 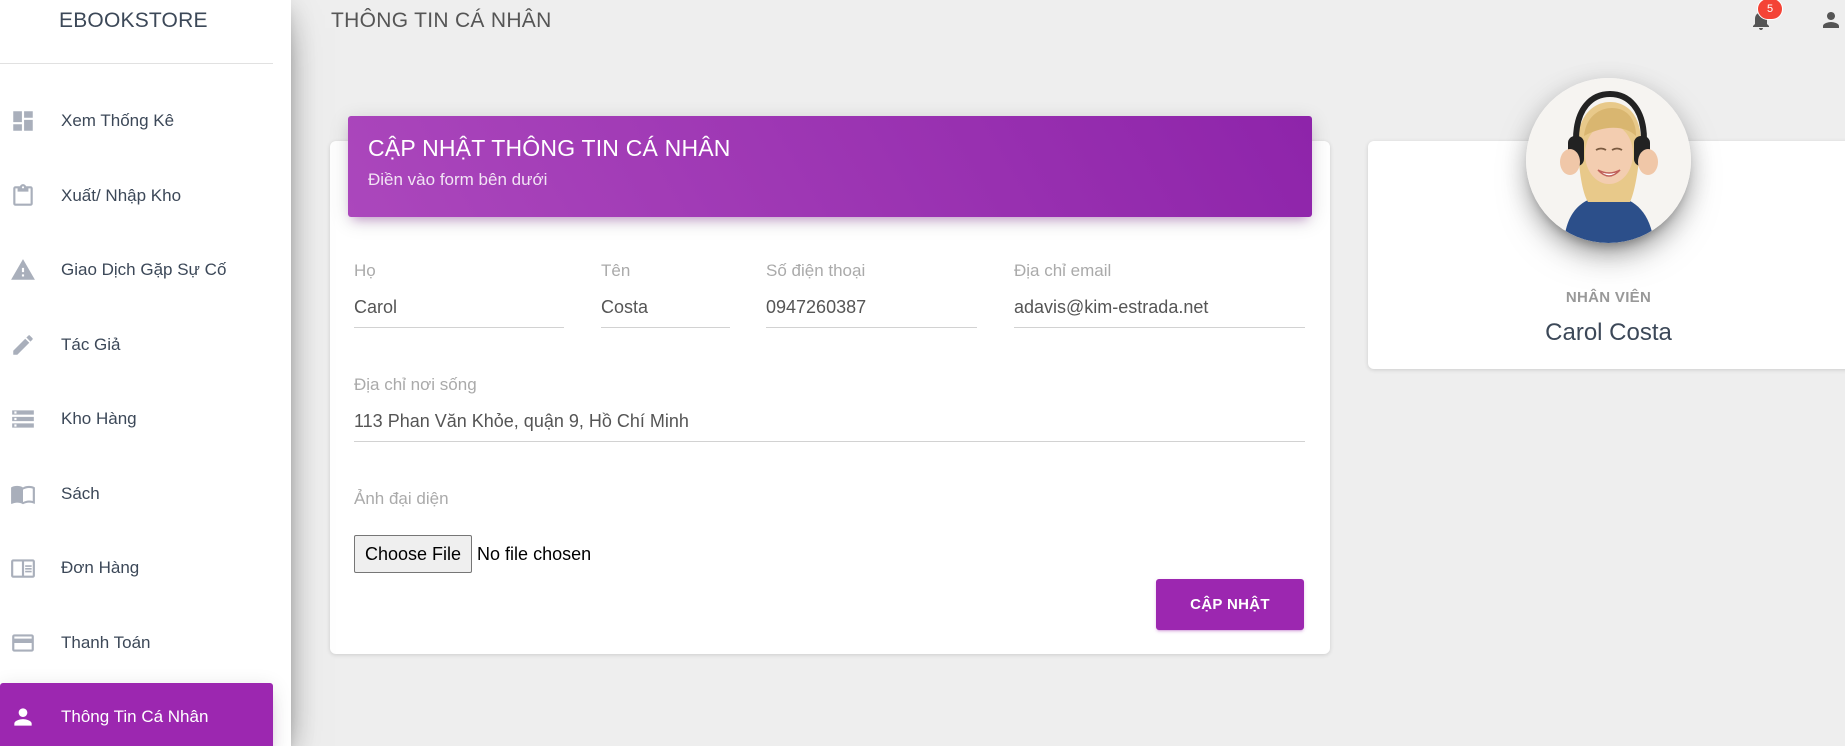 What do you see at coordinates (1608, 297) in the screenshot?
I see `profile-role: NHÂN VIÊN` at bounding box center [1608, 297].